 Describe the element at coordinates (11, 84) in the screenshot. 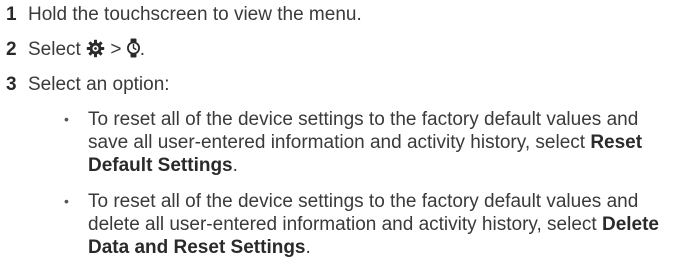

I see `step-number: 3` at that location.